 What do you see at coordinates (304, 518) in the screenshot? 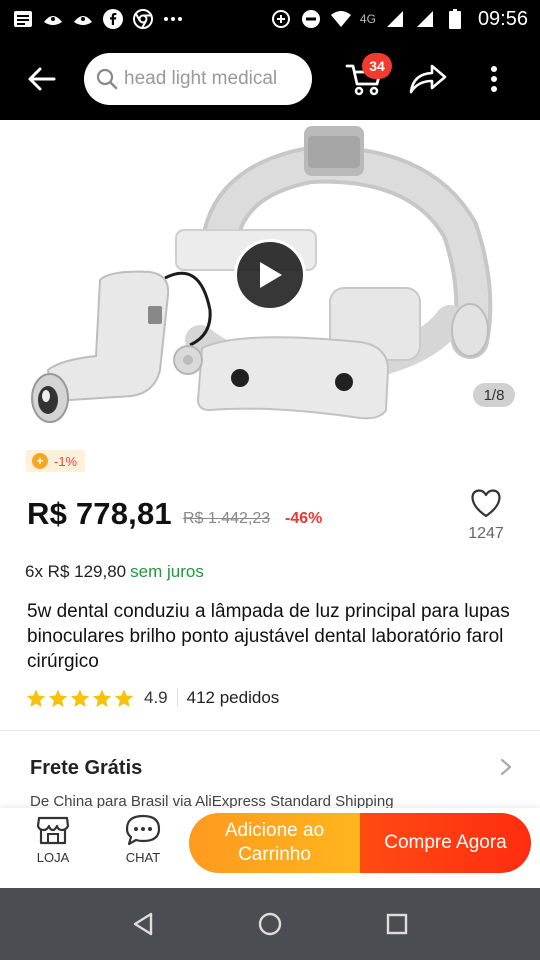
I see `discount-percent: -46%` at bounding box center [304, 518].